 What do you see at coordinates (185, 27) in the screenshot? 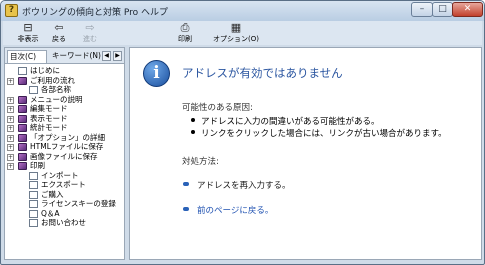
I see `printer-icon: ⎙` at bounding box center [185, 27].